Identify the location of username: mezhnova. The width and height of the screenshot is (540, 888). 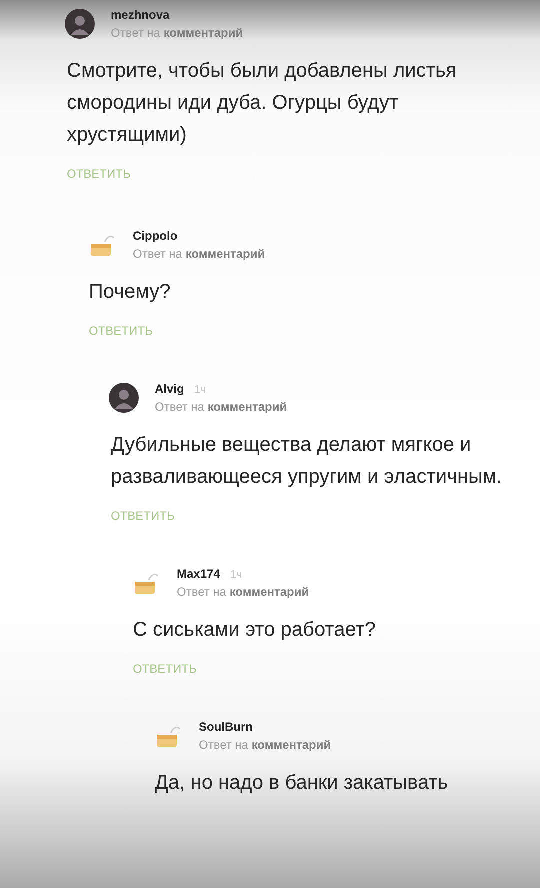
(140, 15).